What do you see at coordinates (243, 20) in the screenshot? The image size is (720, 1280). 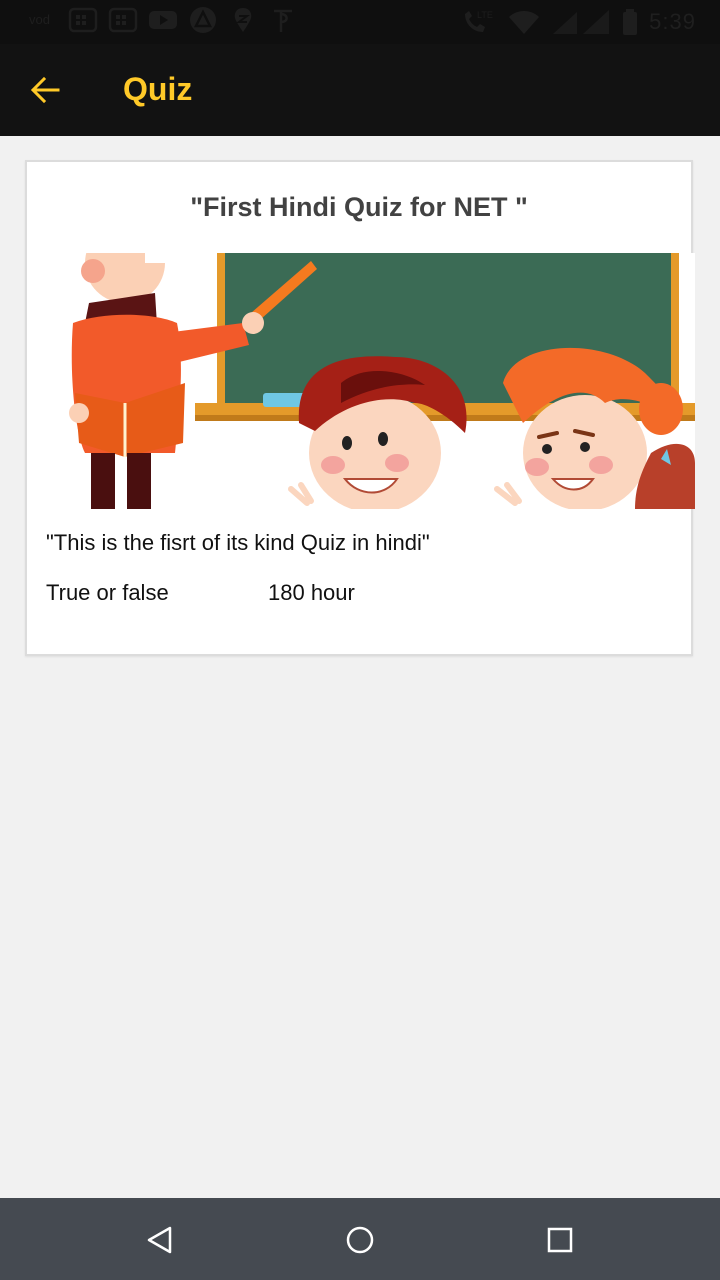 I see `swiggy-icon` at bounding box center [243, 20].